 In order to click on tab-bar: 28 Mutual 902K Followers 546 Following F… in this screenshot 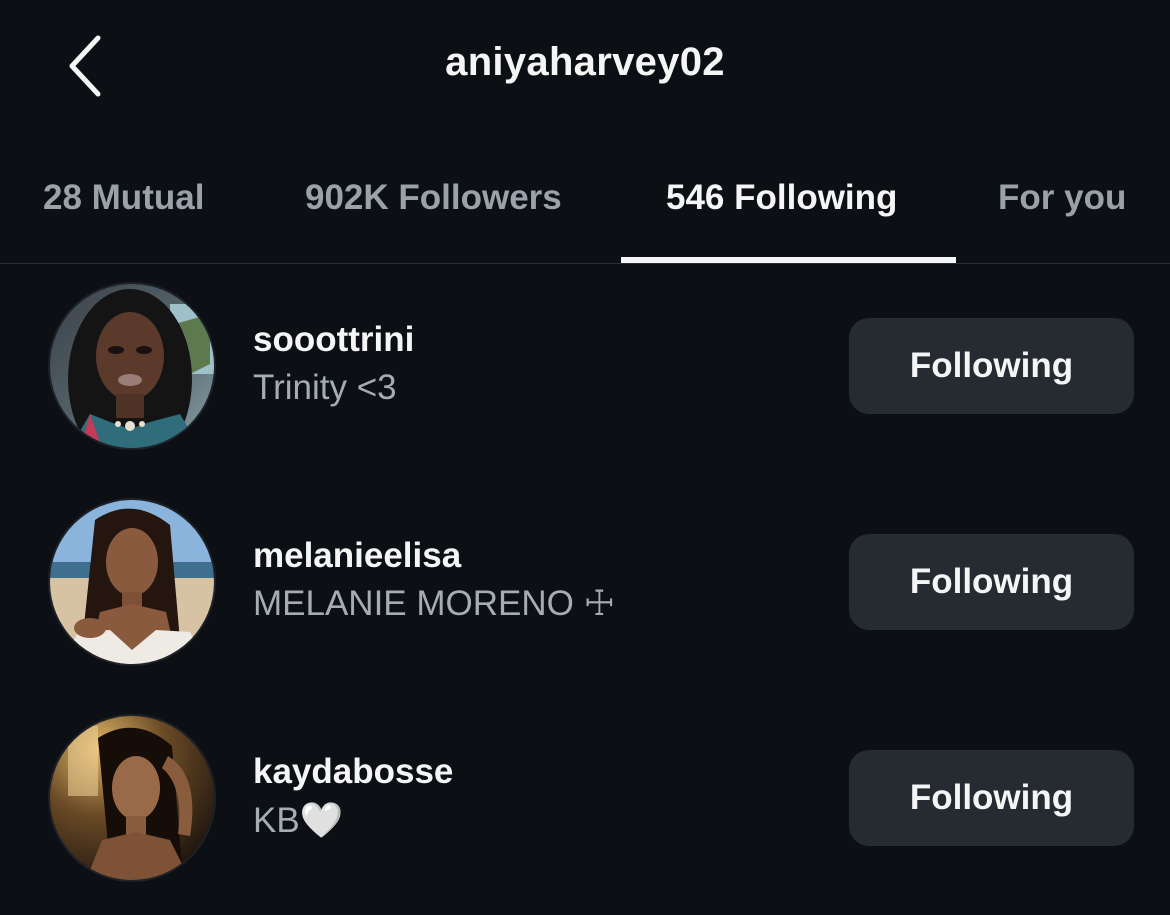, I will do `click(585, 202)`.